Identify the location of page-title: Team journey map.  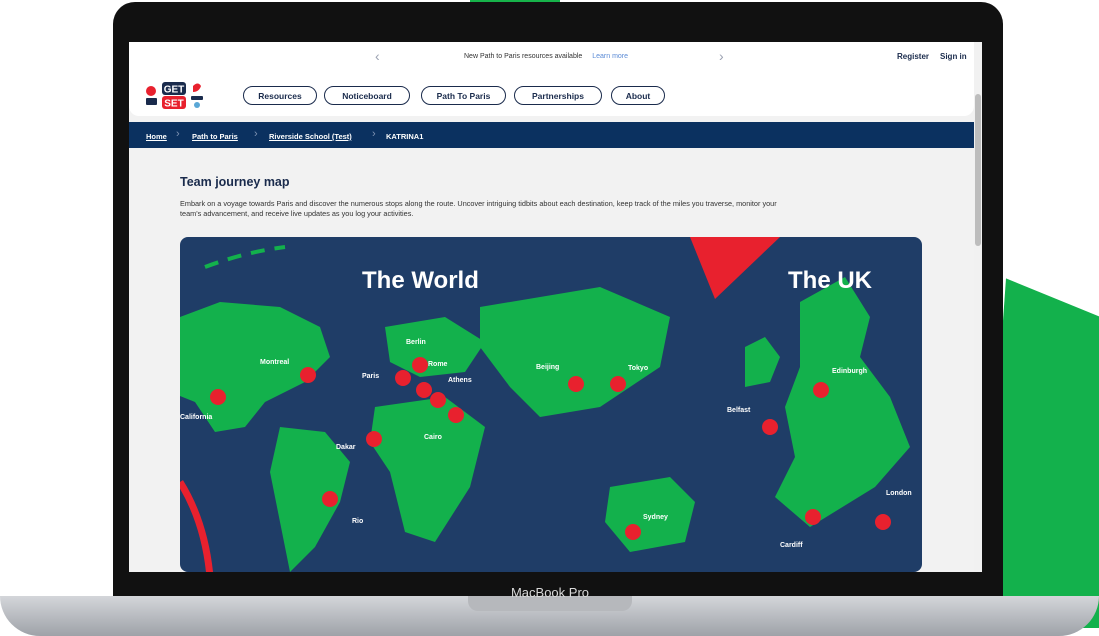
(235, 182).